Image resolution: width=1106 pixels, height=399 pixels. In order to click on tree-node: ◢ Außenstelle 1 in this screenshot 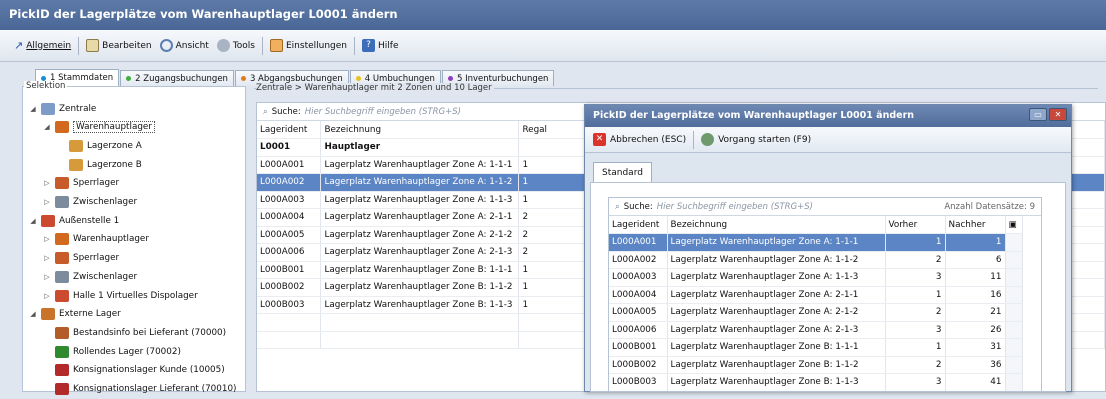, I will do `click(74, 220)`.